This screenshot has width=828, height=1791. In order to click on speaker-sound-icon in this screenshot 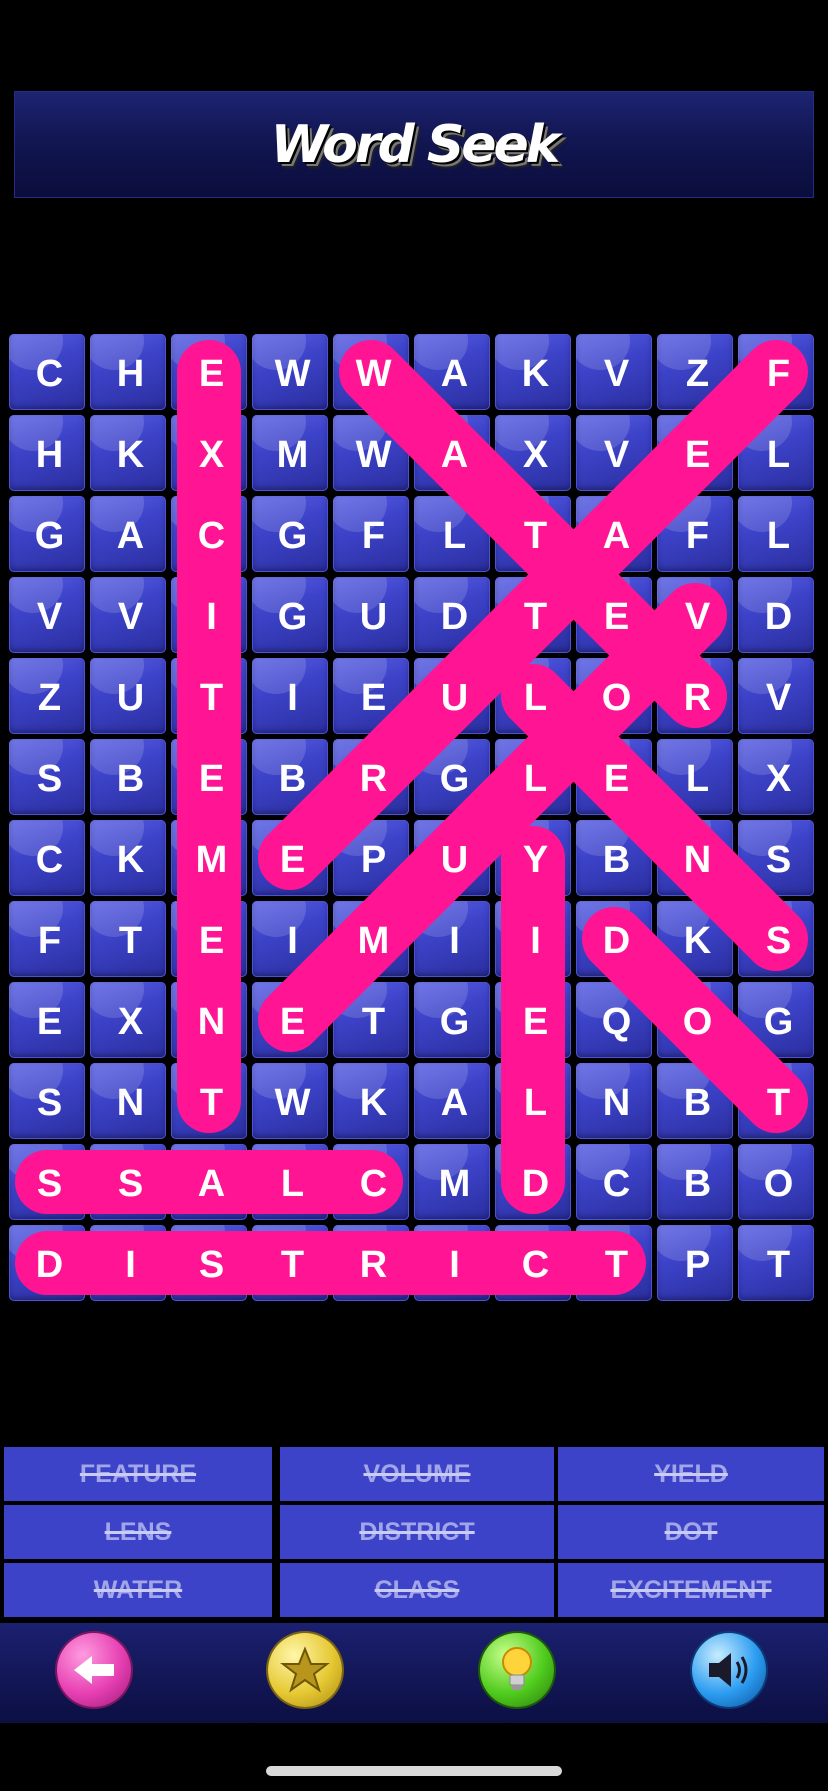, I will do `click(728, 1670)`.